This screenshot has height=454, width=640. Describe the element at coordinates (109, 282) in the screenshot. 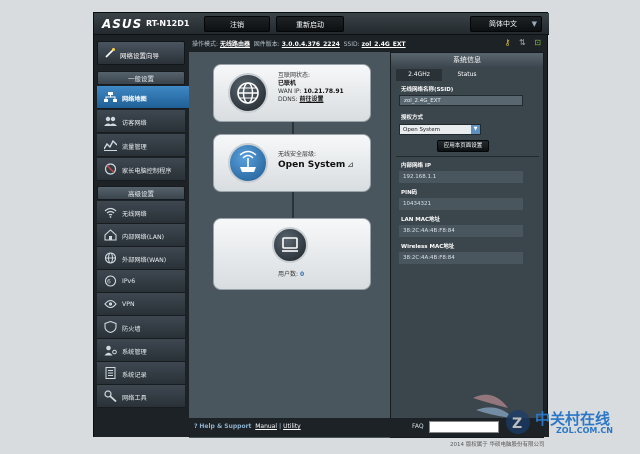

I see `svg-text: 6` at that location.